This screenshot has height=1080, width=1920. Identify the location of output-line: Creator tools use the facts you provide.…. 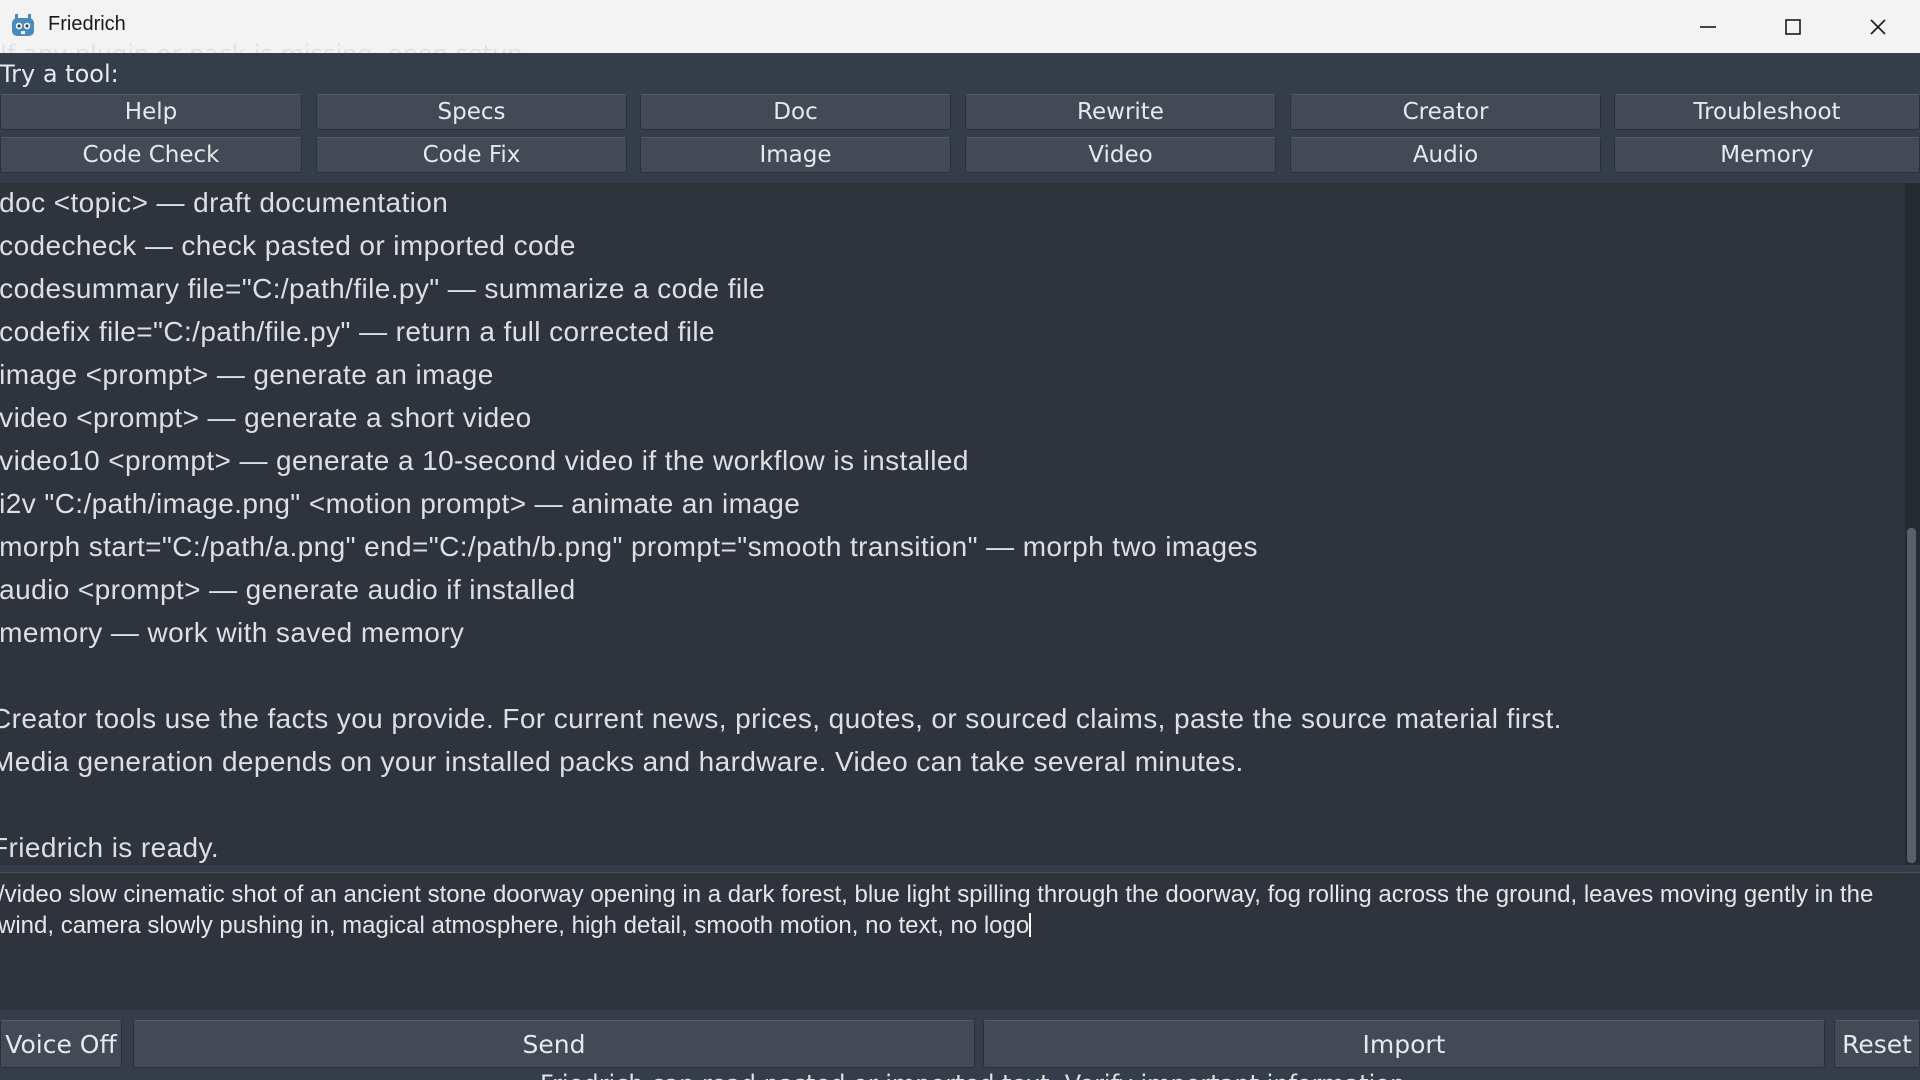
(781, 718).